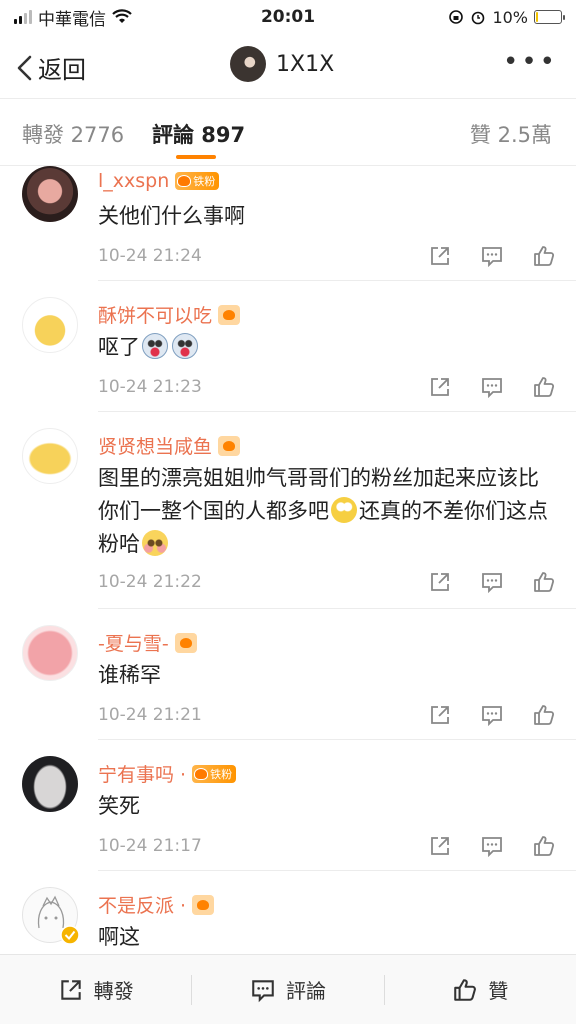 The height and width of the screenshot is (1024, 576). I want to click on username: -夏与雪-, so click(133, 642).